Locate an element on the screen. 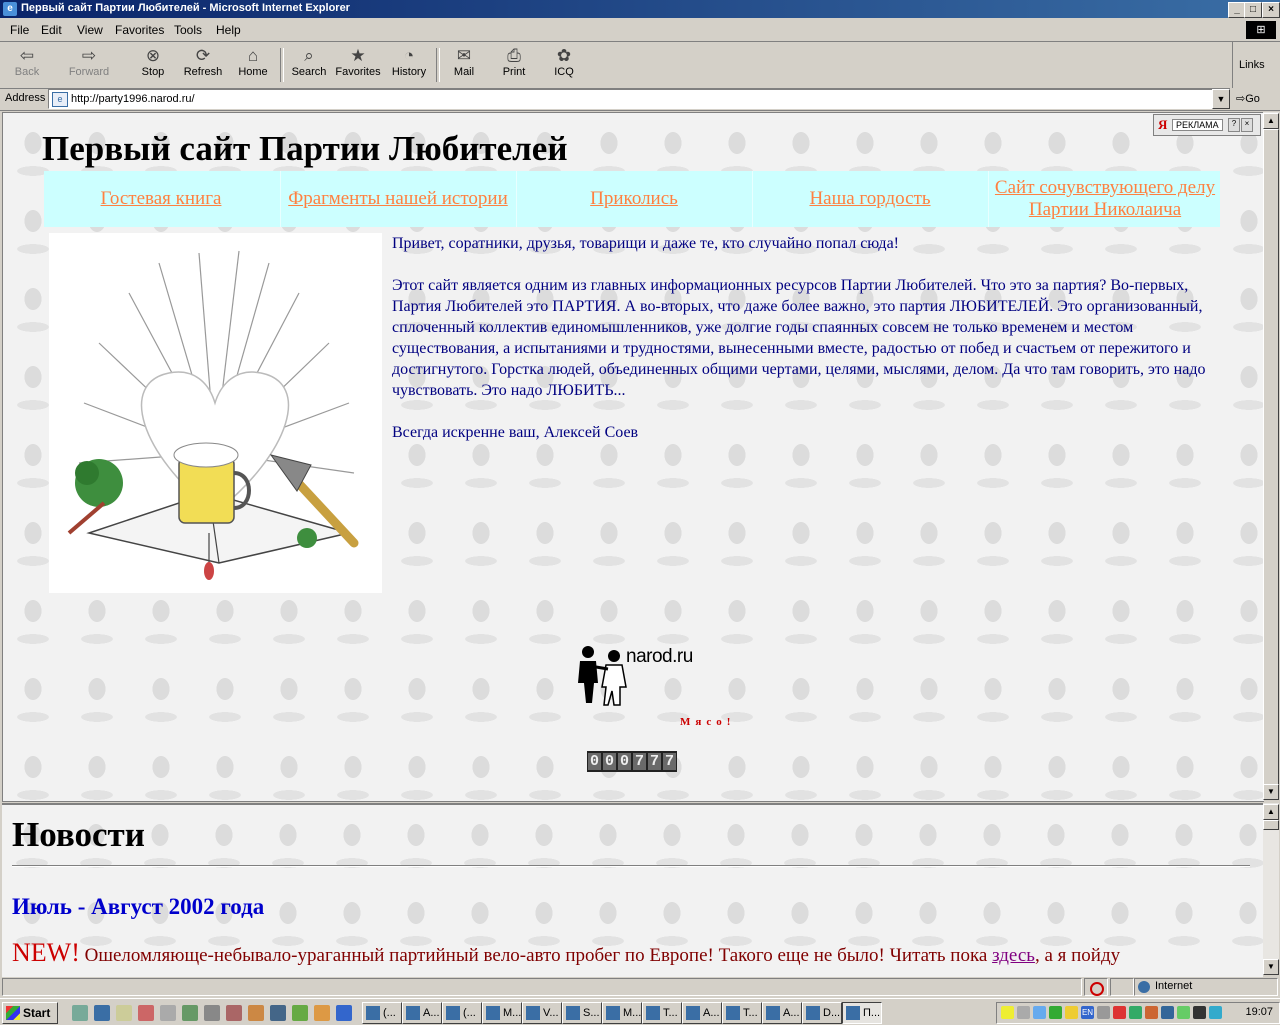 The width and height of the screenshot is (1280, 1025). address-dropdown-button: ▼ is located at coordinates (1221, 99).